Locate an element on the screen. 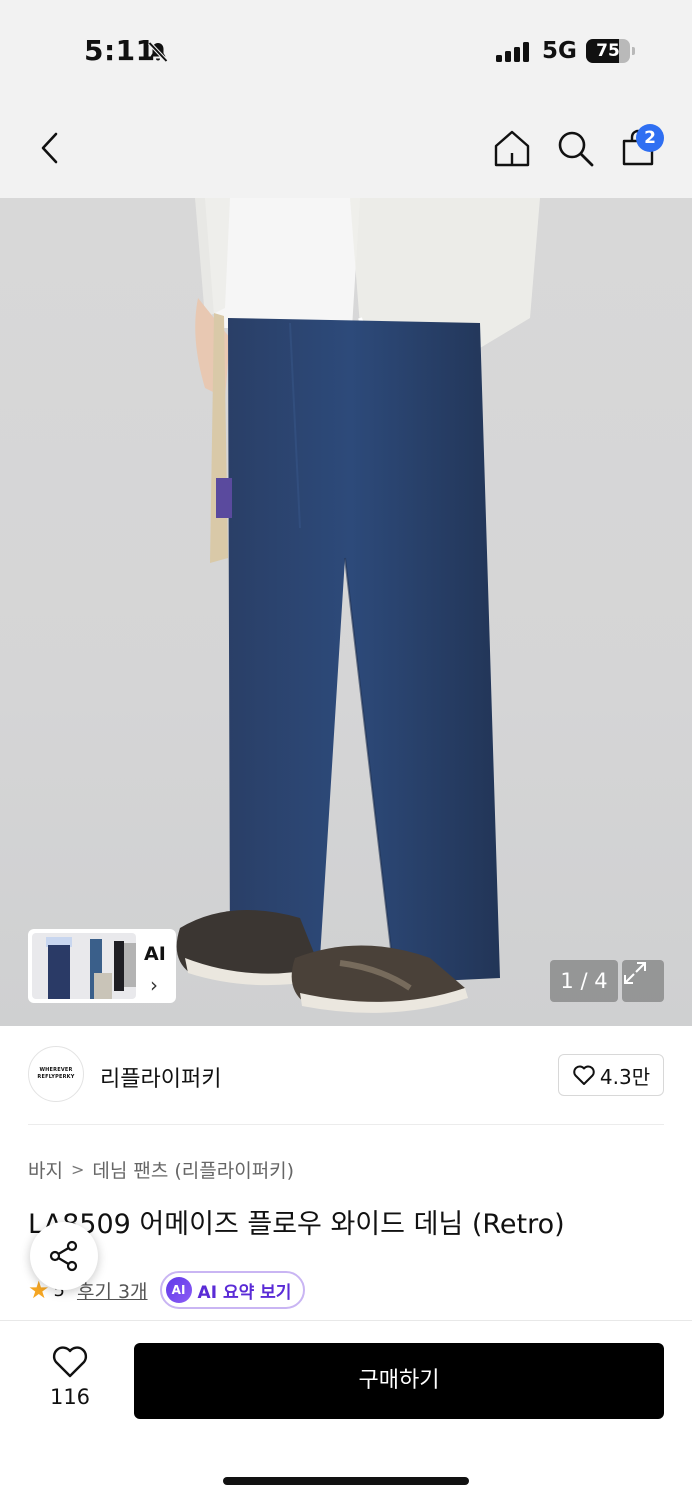 The width and height of the screenshot is (692, 1500). expand-arrows-icon is located at coordinates (635, 973).